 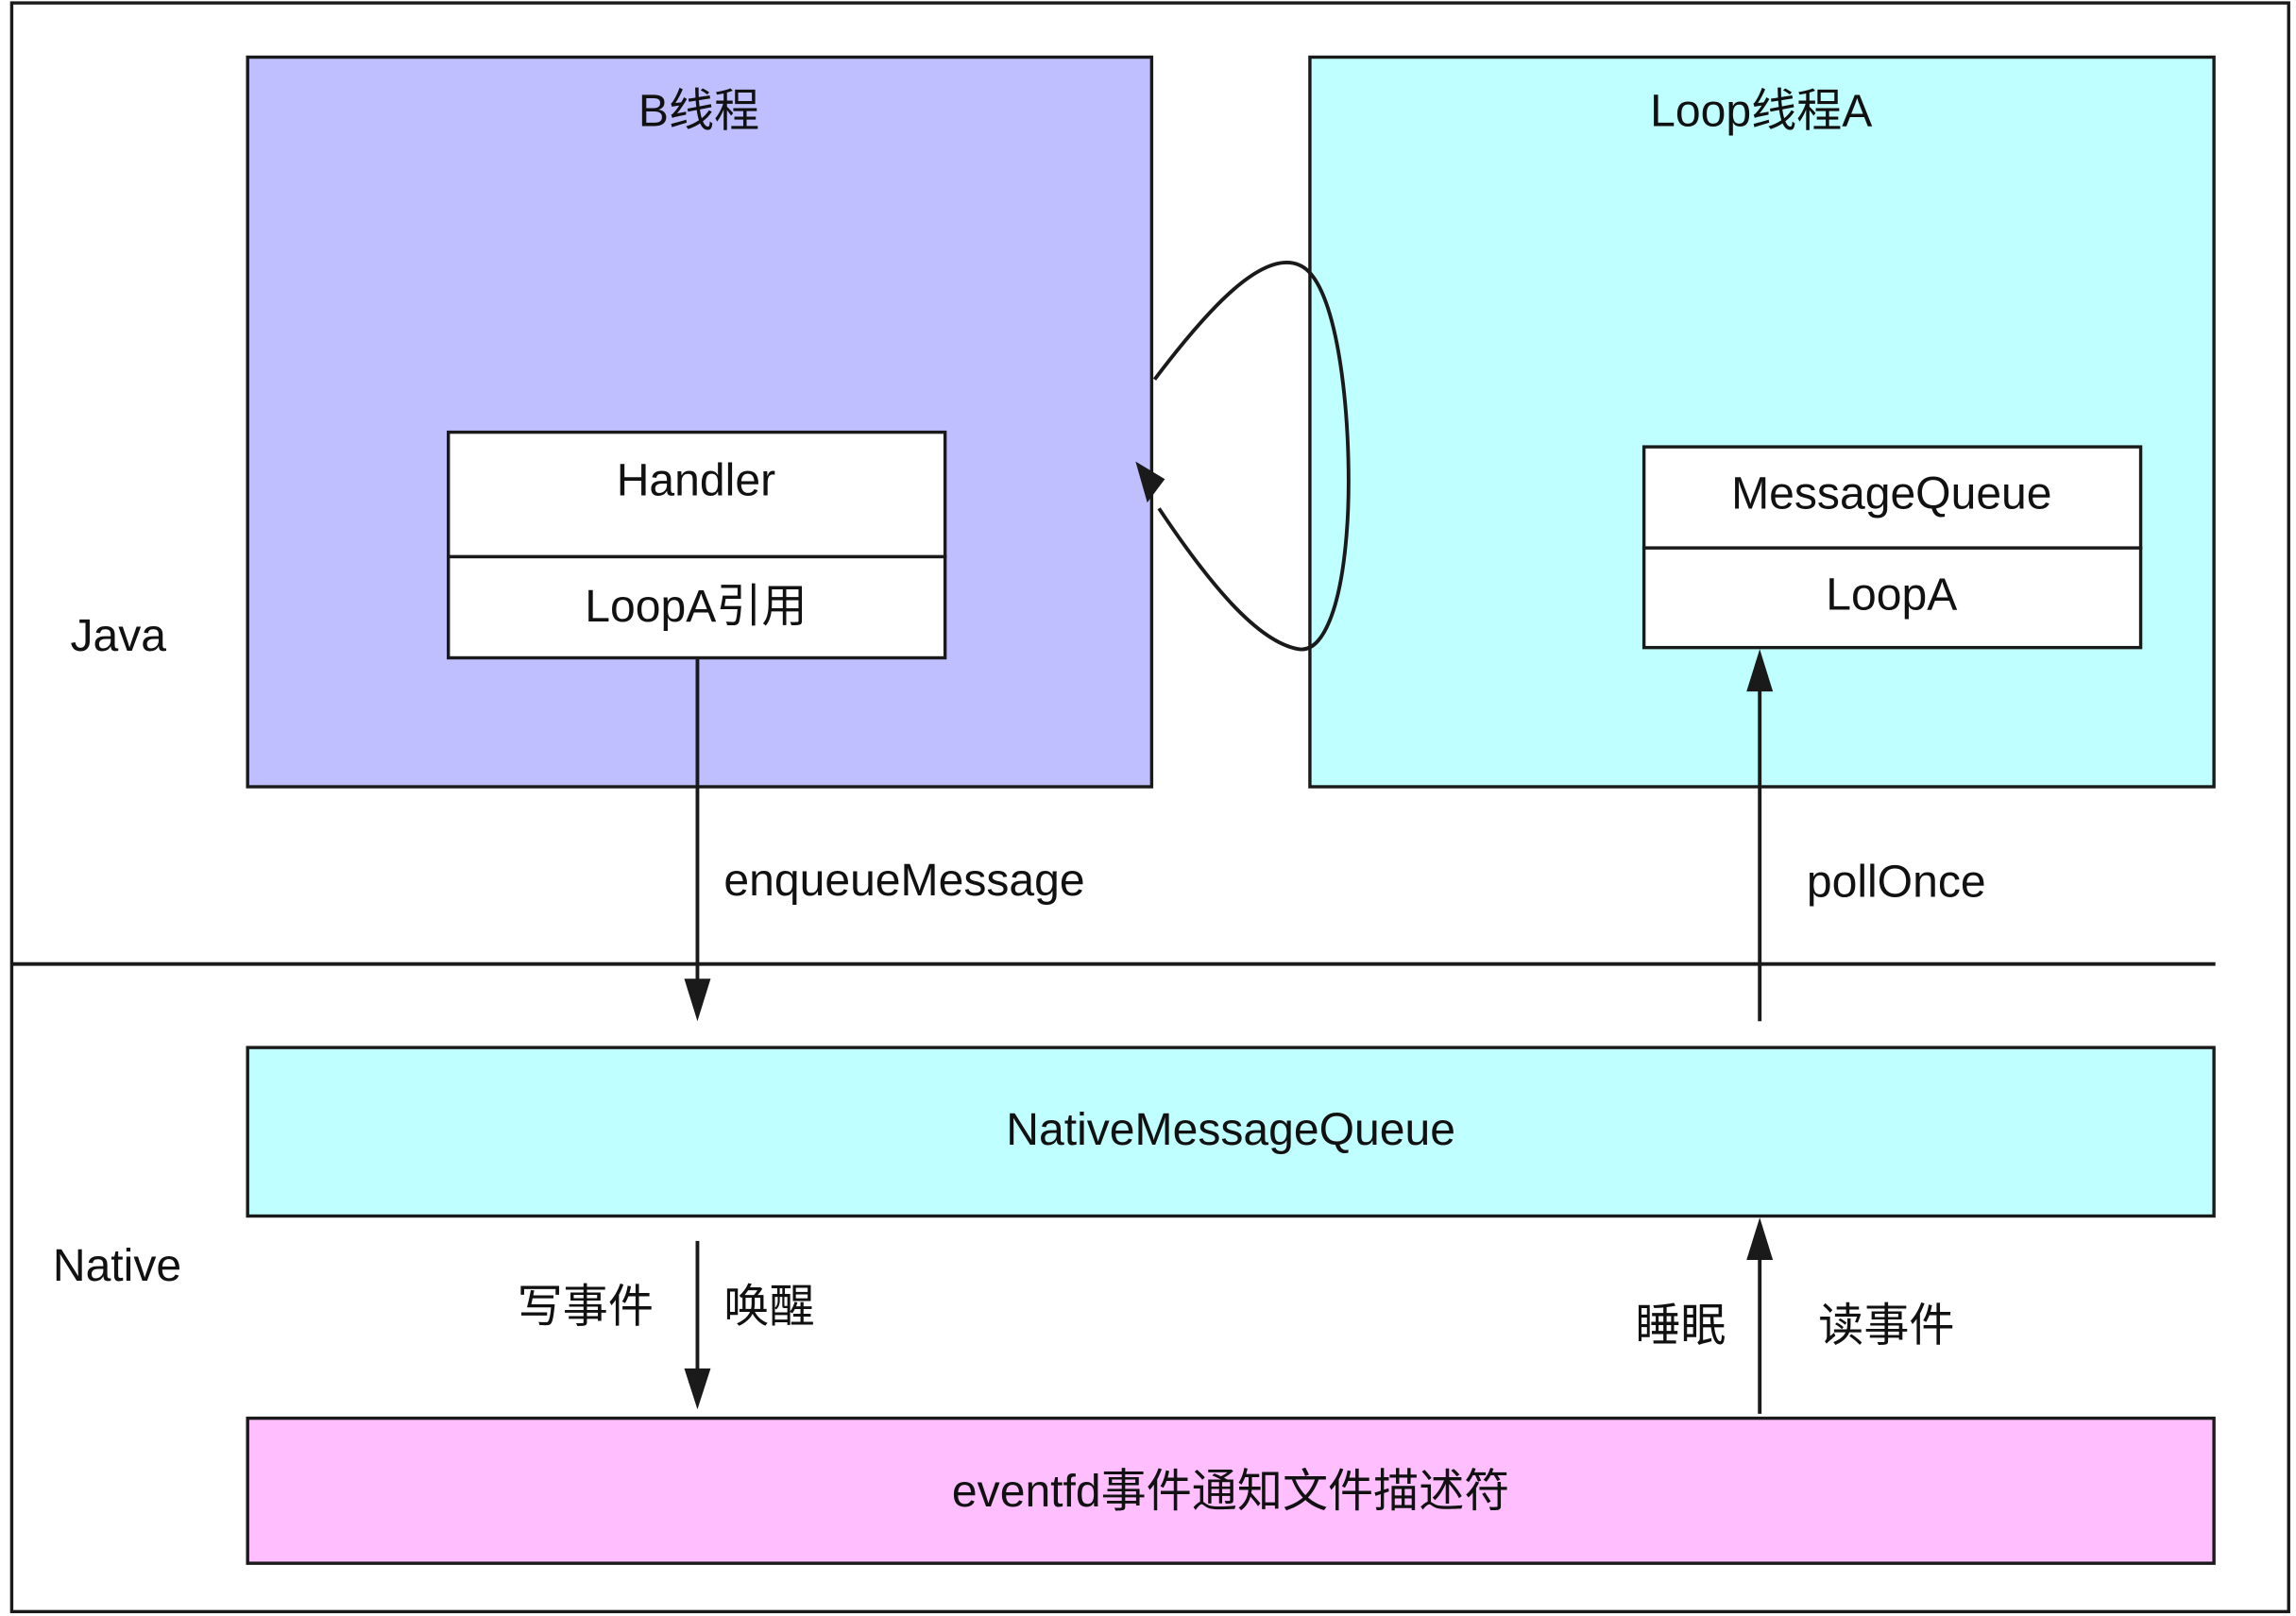 I want to click on loop-thread-a-title: Loop线程A, so click(x=1761, y=112).